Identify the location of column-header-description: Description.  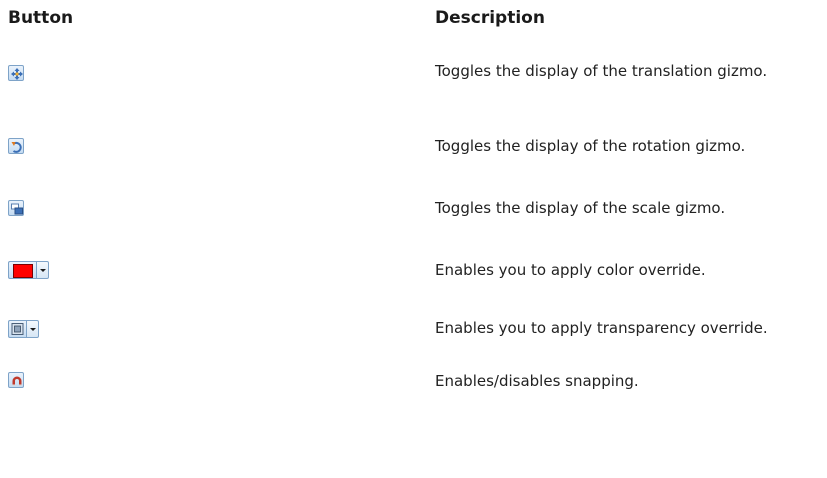
(490, 18).